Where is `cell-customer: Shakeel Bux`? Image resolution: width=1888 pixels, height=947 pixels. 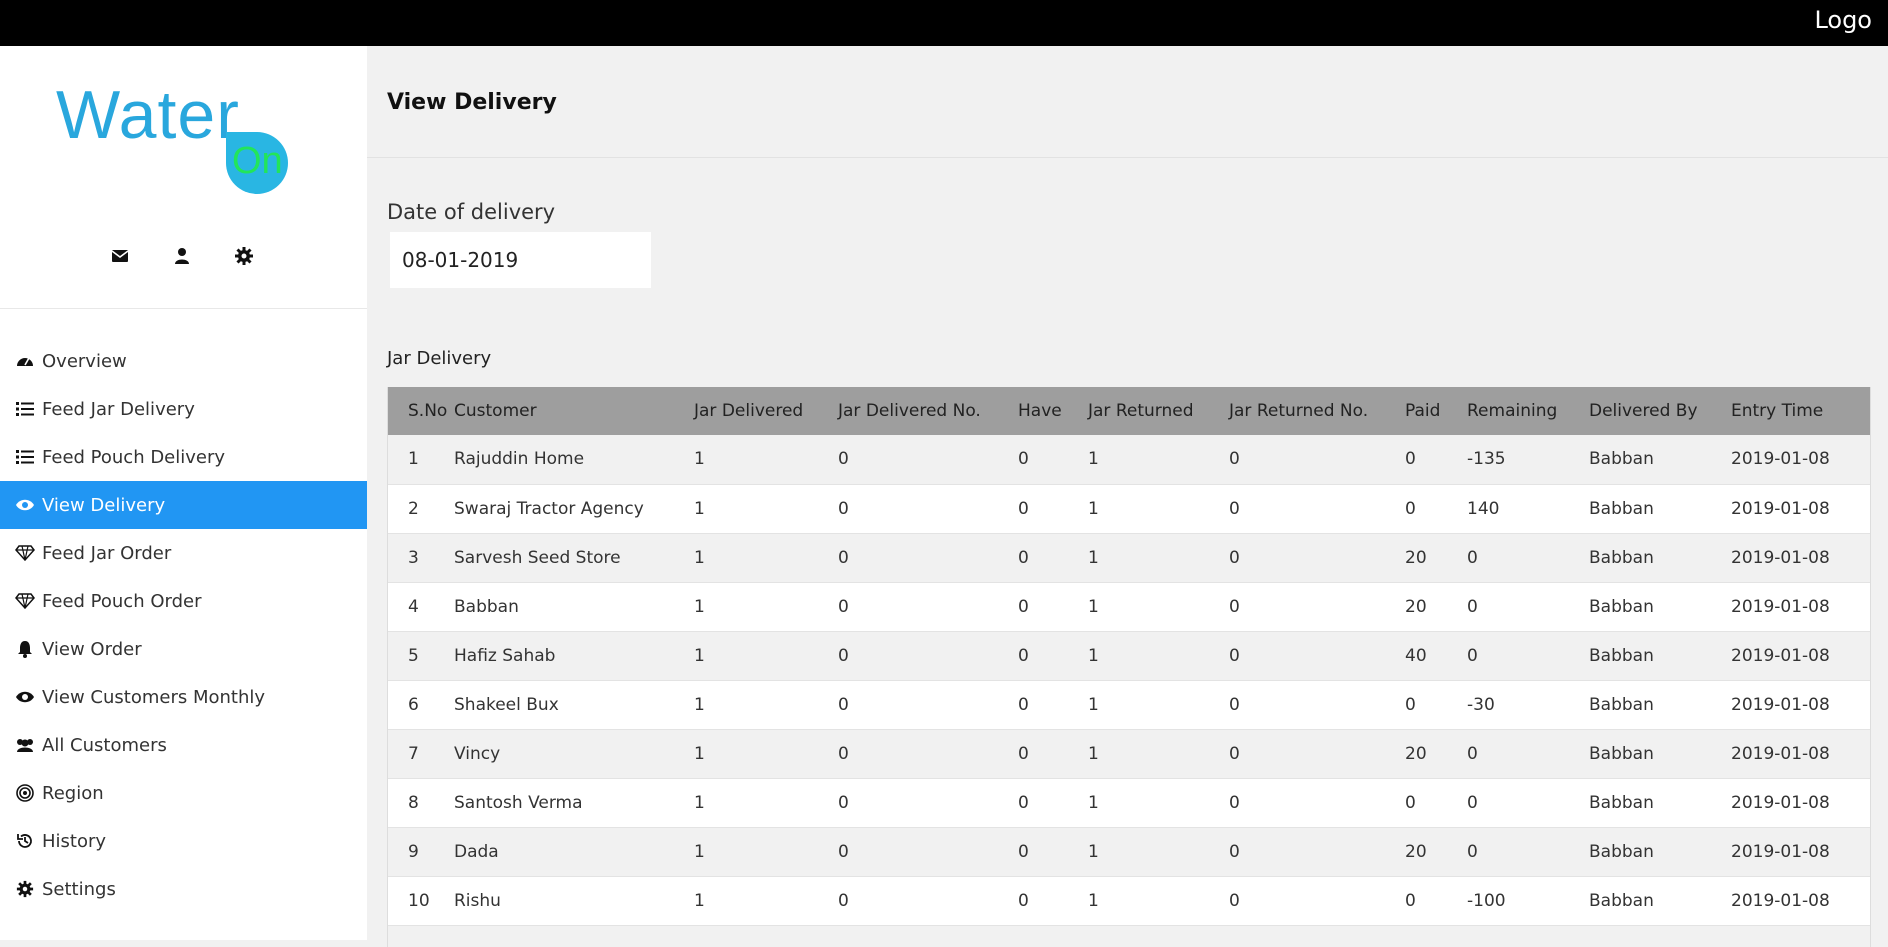 cell-customer: Shakeel Bux is located at coordinates (506, 704).